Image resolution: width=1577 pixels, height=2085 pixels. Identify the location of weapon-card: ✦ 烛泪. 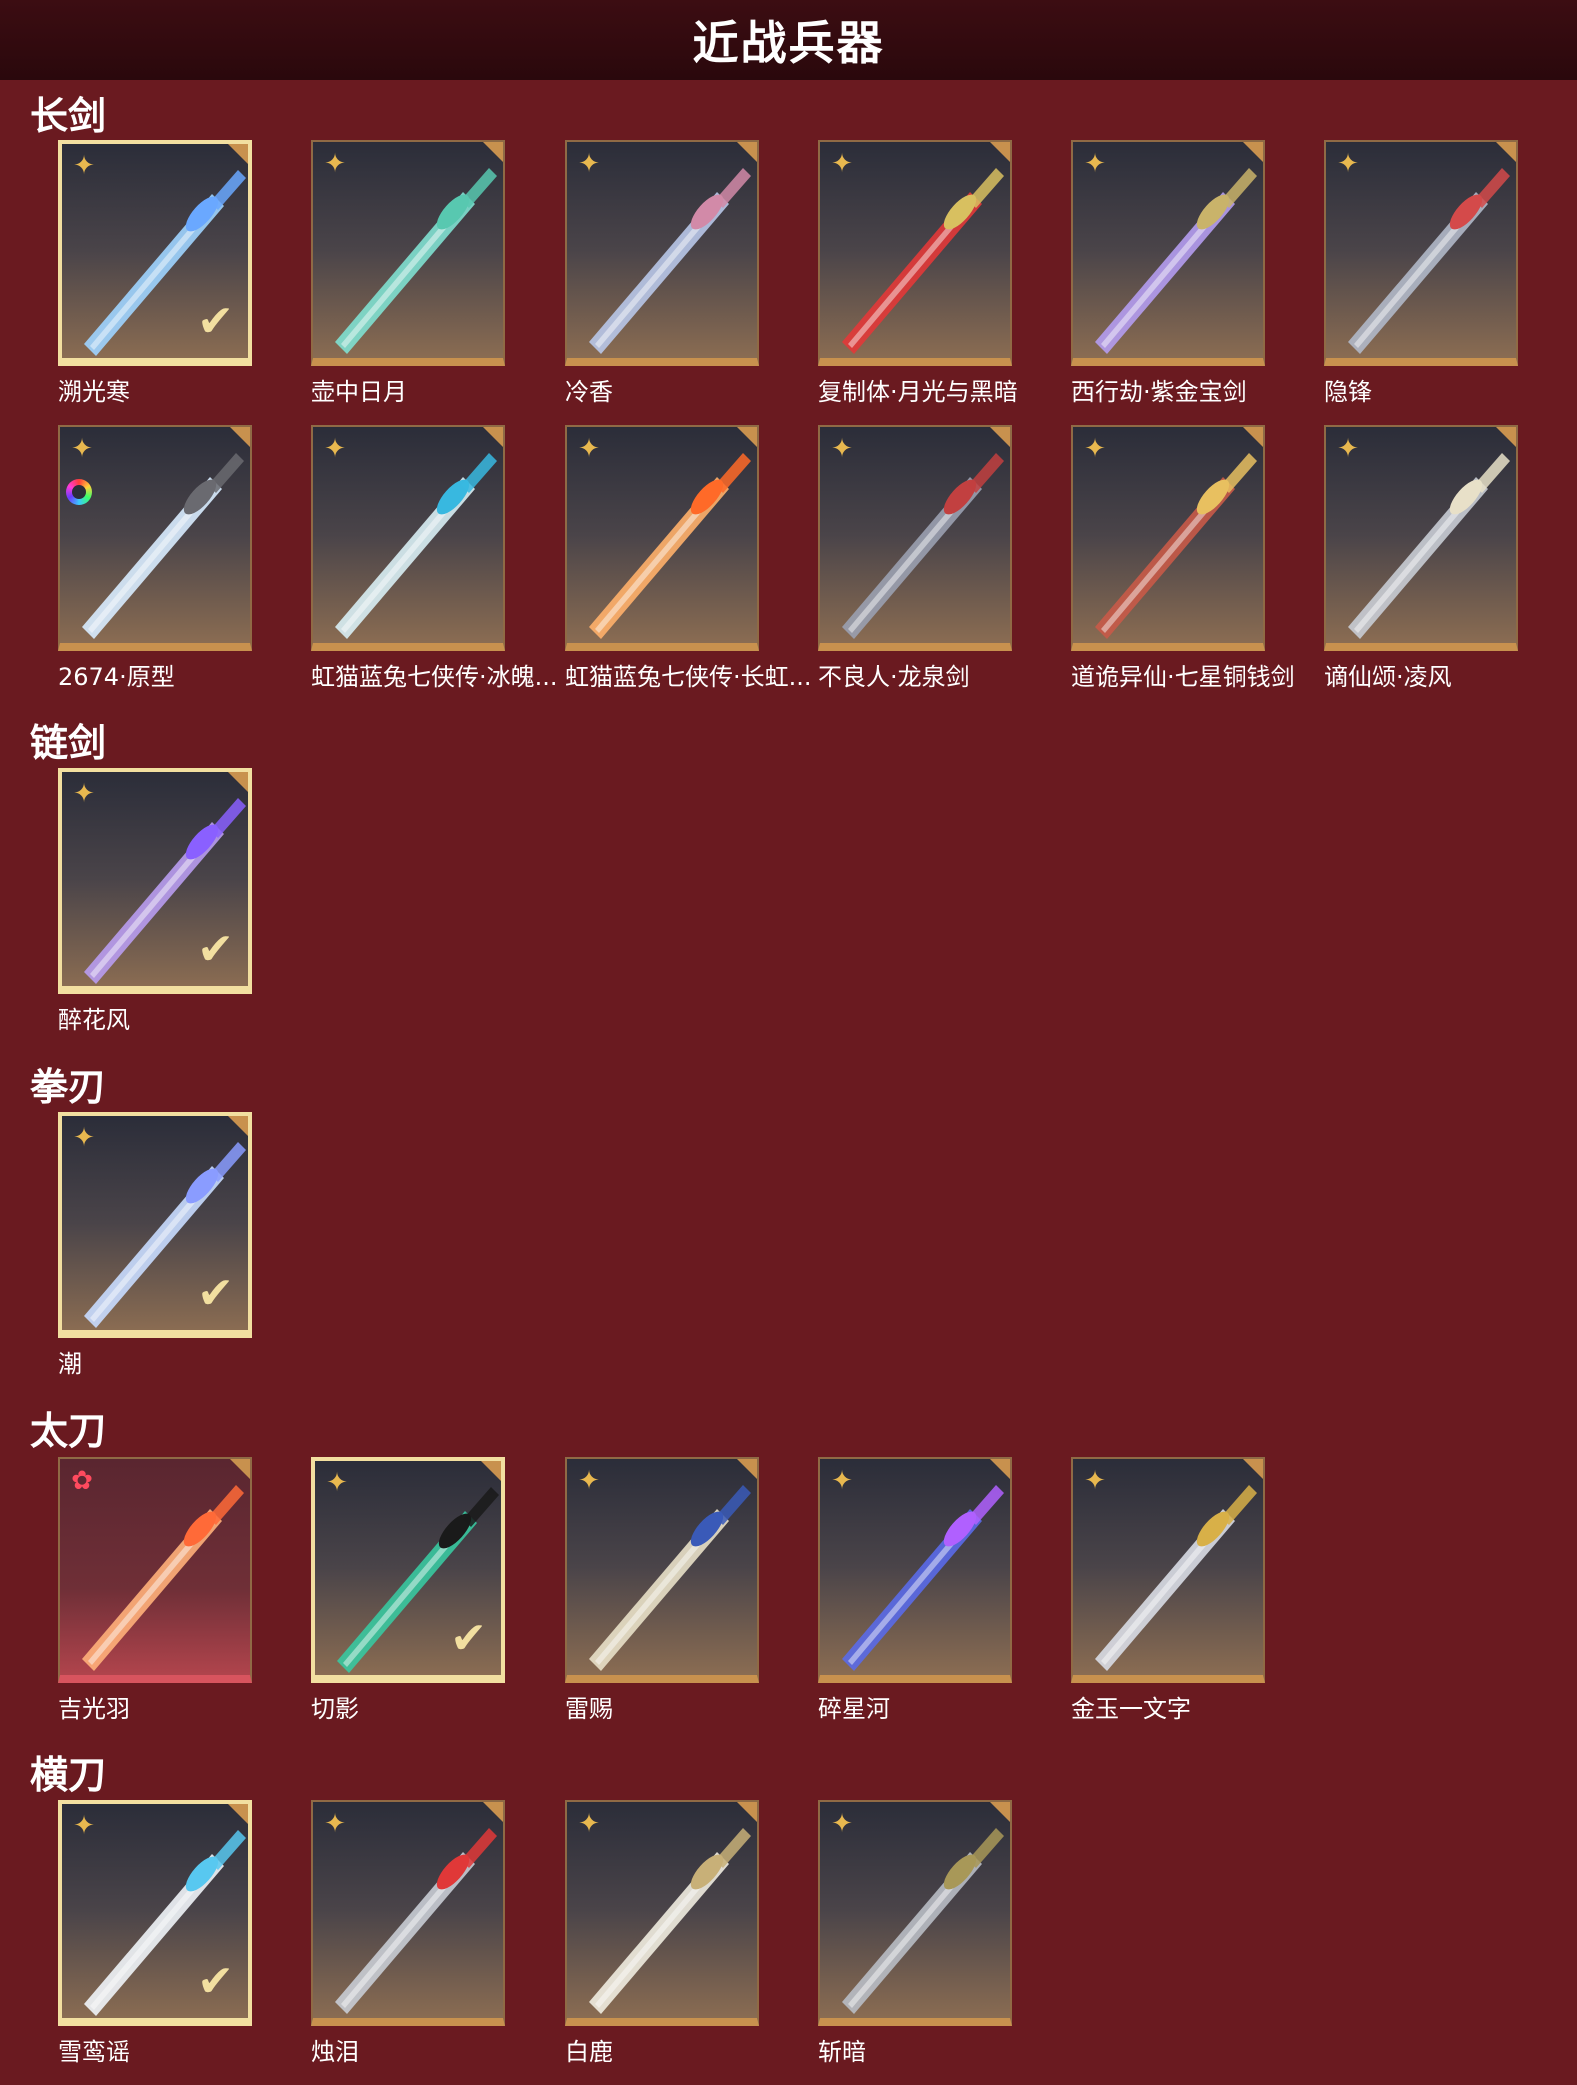
(408, 1933).